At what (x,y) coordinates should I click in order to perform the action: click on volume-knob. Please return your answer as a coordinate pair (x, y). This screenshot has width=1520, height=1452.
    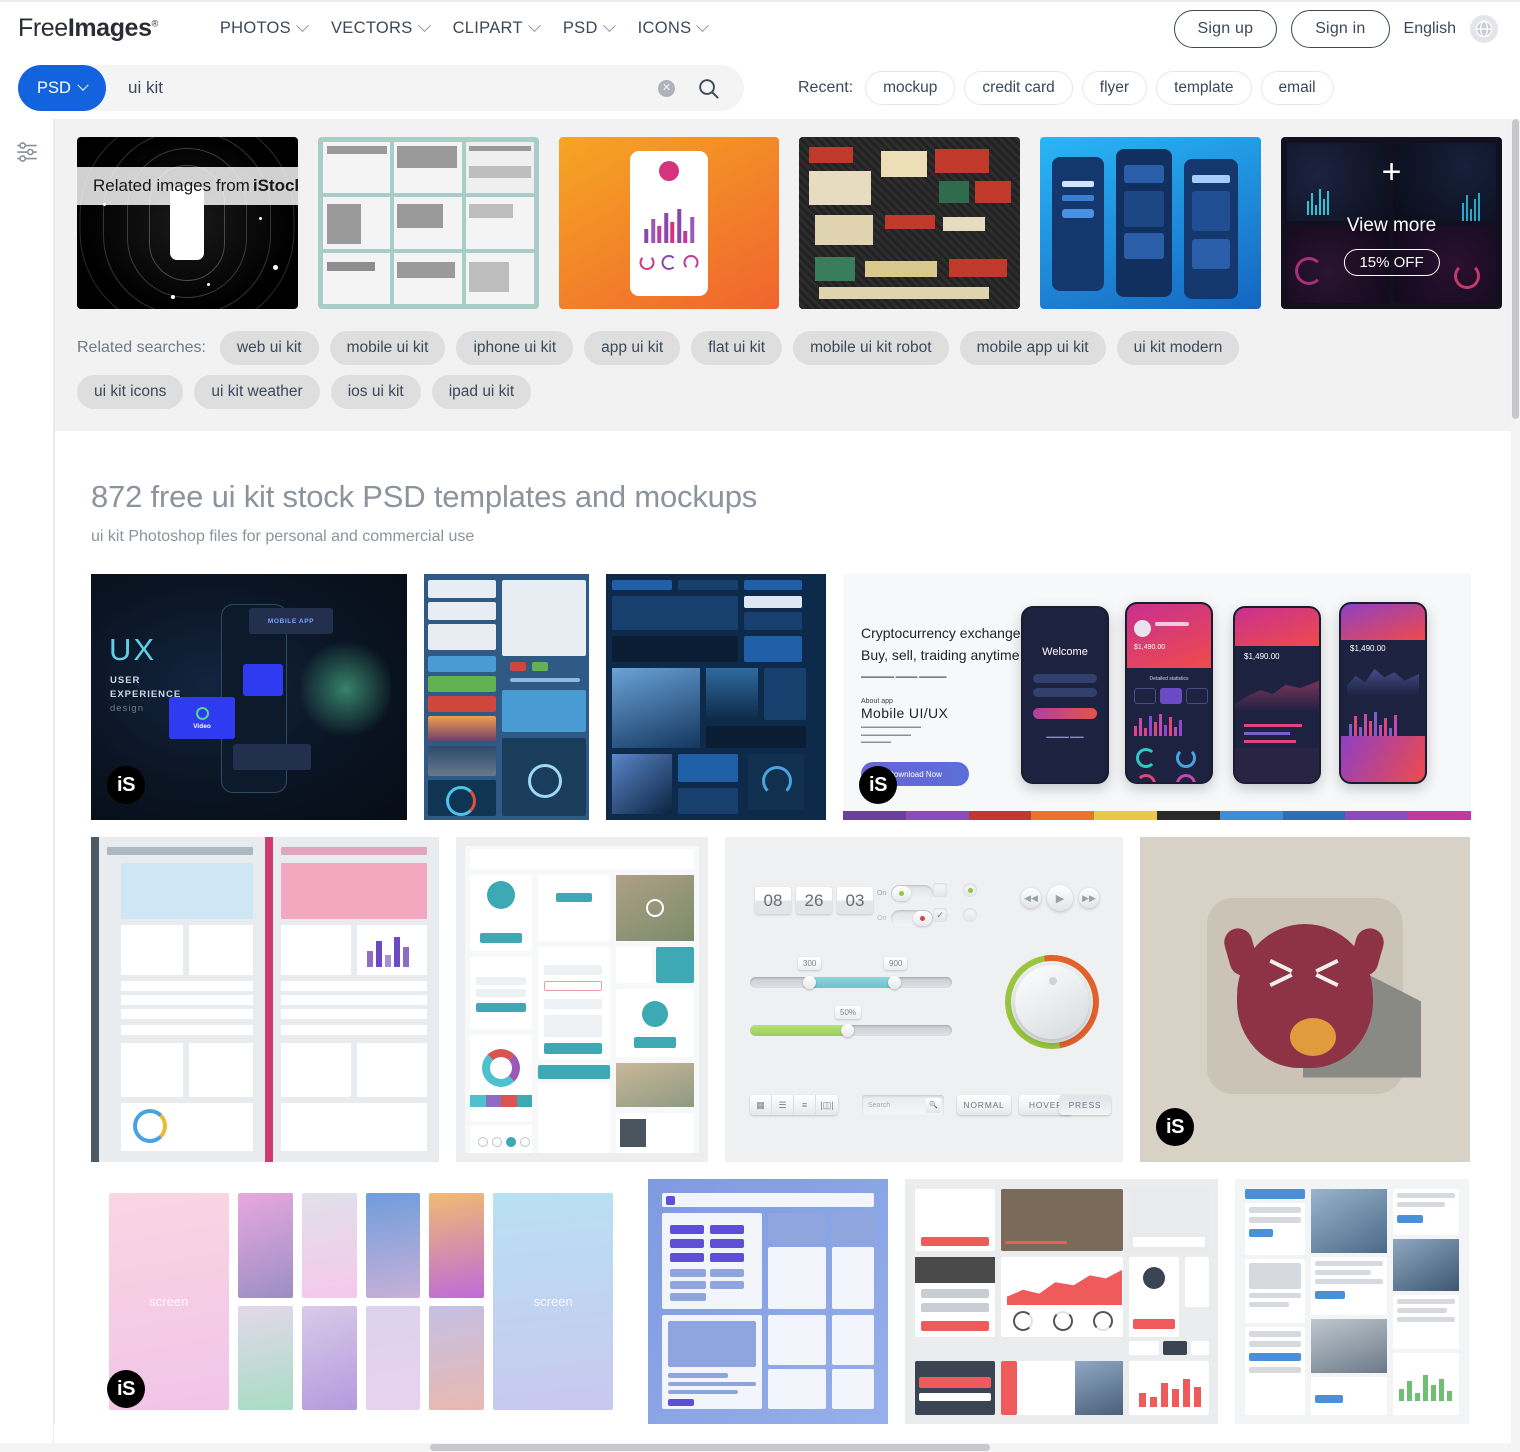
    Looking at the image, I should click on (1052, 1002).